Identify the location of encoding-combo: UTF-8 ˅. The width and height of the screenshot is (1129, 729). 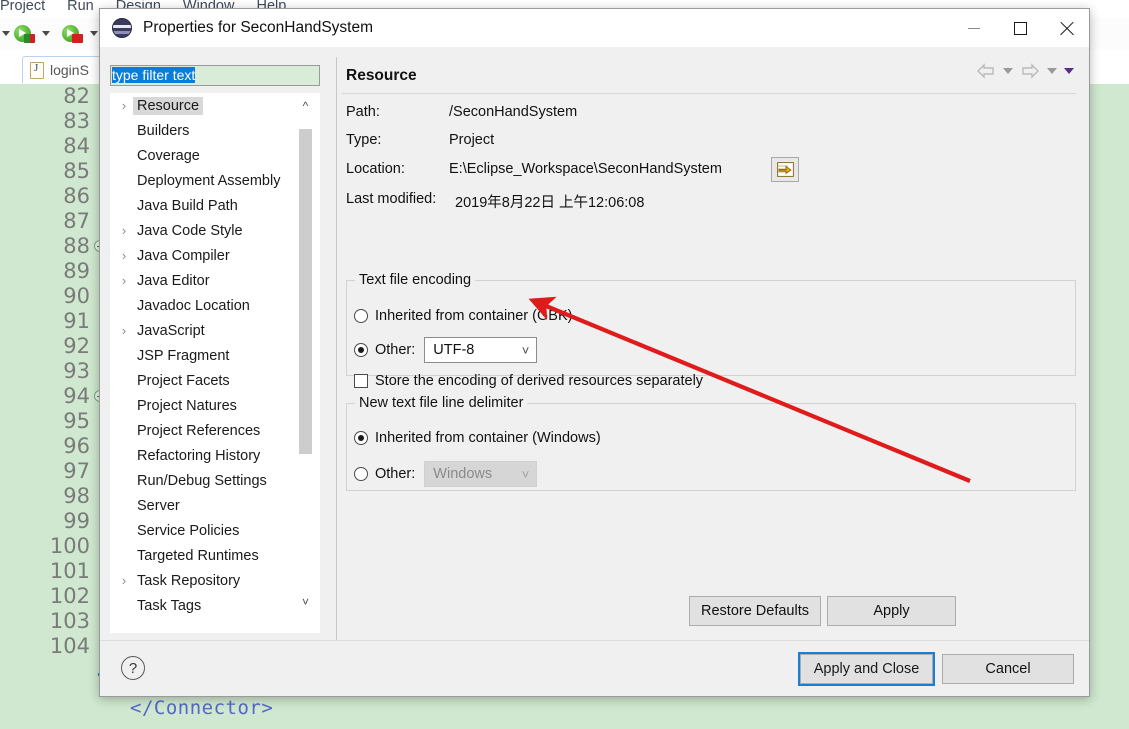
(481, 350).